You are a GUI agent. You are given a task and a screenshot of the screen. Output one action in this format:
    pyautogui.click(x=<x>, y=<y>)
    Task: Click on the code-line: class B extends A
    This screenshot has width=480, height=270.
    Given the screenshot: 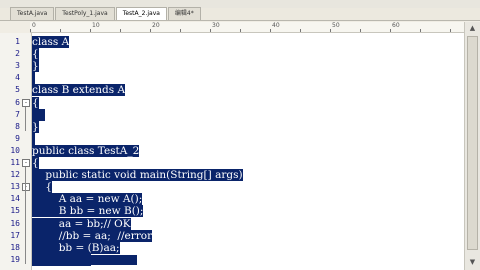 What is the action you would take?
    pyautogui.click(x=79, y=90)
    